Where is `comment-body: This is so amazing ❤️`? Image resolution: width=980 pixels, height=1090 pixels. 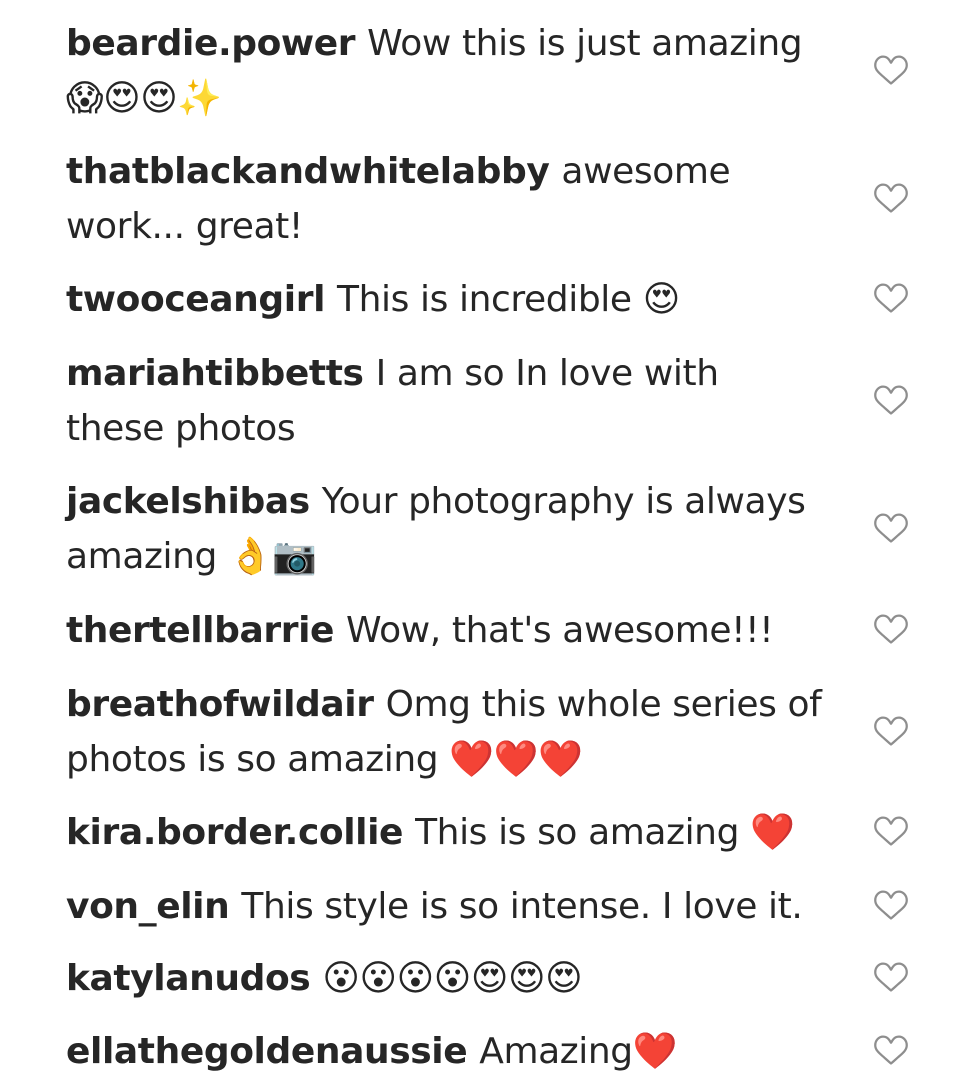 comment-body: This is so amazing ❤️ is located at coordinates (605, 832).